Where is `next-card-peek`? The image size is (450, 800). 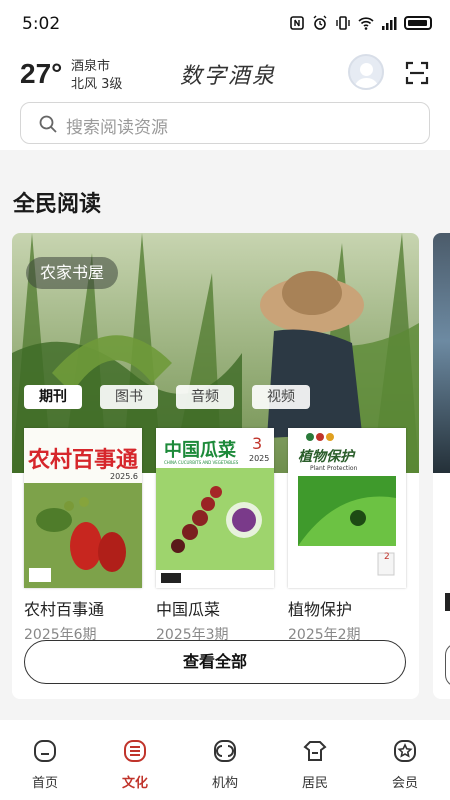
next-card-peek is located at coordinates (441, 466).